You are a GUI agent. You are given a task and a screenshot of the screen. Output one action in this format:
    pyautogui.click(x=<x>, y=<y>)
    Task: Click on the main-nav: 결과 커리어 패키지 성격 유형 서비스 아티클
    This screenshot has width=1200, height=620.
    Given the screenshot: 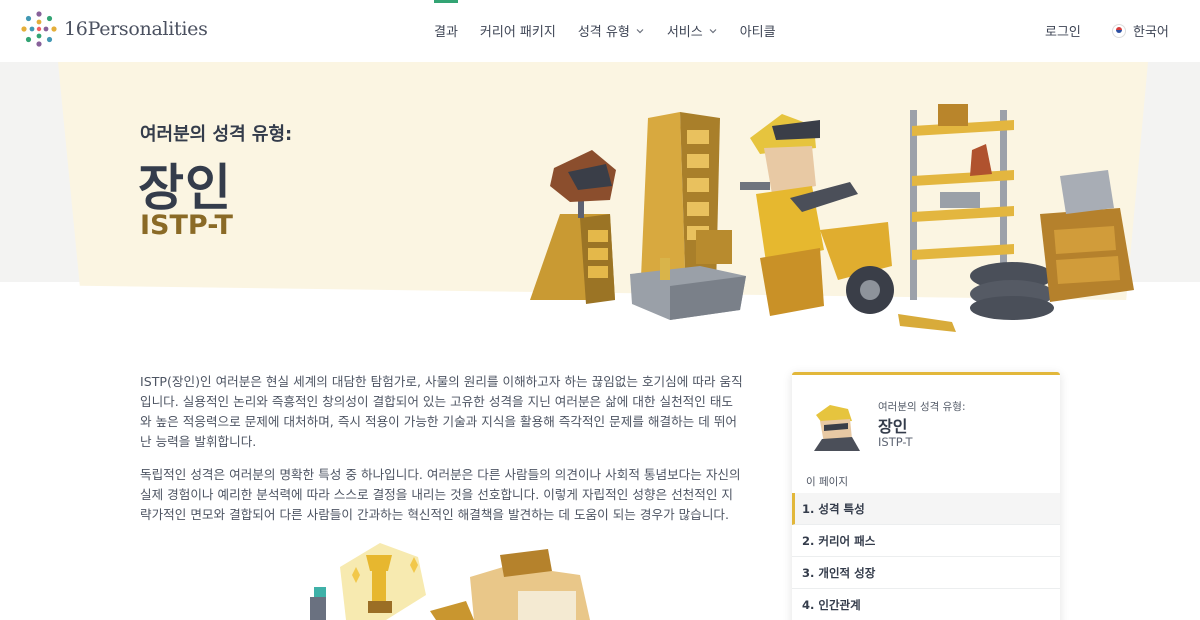 What is the action you would take?
    pyautogui.click(x=616, y=30)
    